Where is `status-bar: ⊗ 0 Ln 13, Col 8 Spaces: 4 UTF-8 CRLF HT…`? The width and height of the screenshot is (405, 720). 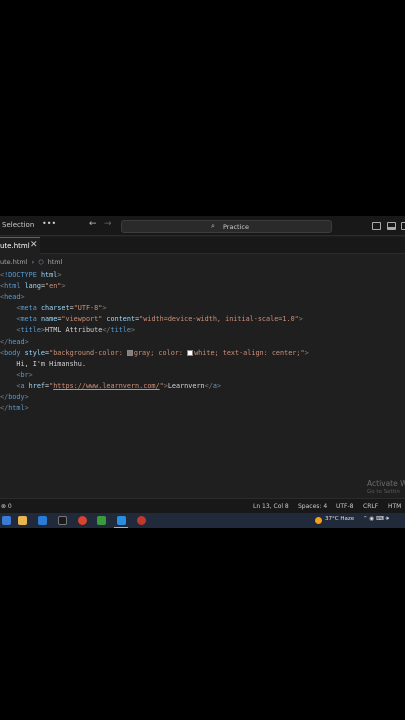 status-bar: ⊗ 0 Ln 13, Col 8 Spaces: 4 UTF-8 CRLF HT… is located at coordinates (202, 505).